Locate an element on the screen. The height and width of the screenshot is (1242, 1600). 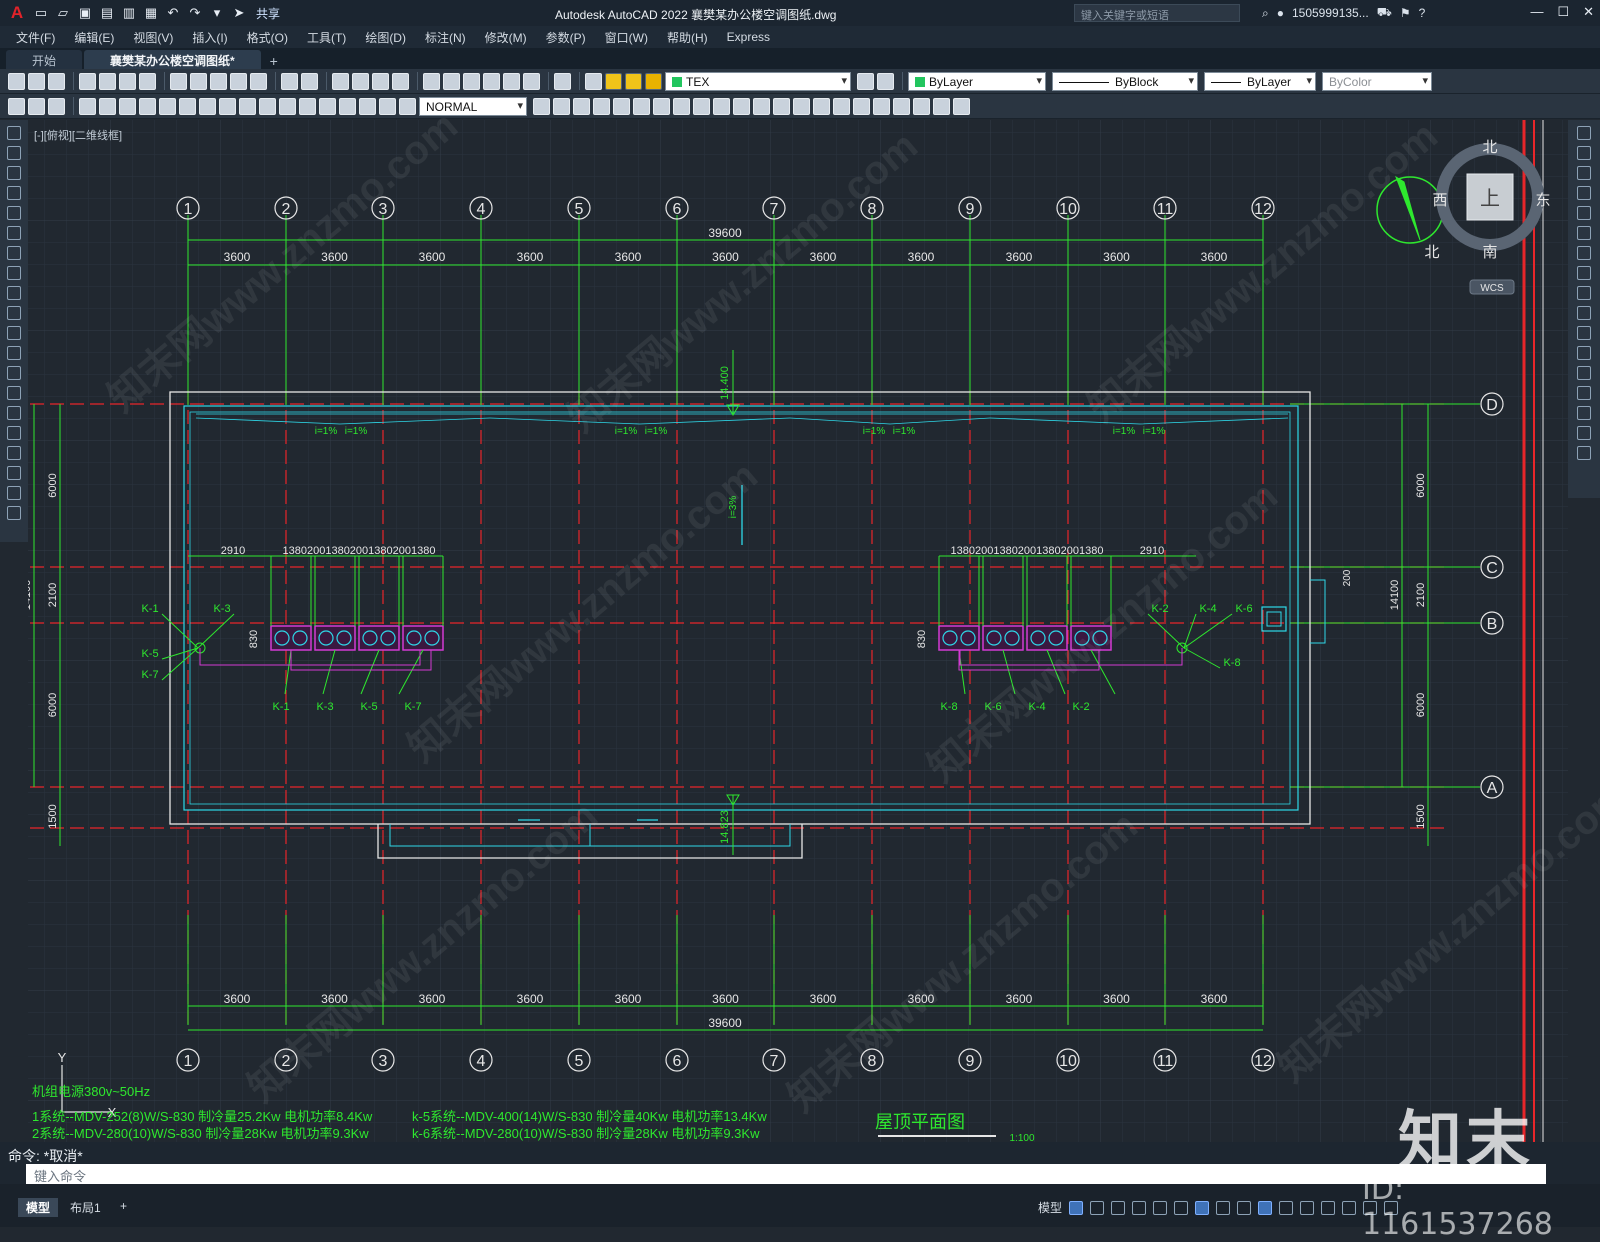
rotate-icon is located at coordinates (1584, 253).